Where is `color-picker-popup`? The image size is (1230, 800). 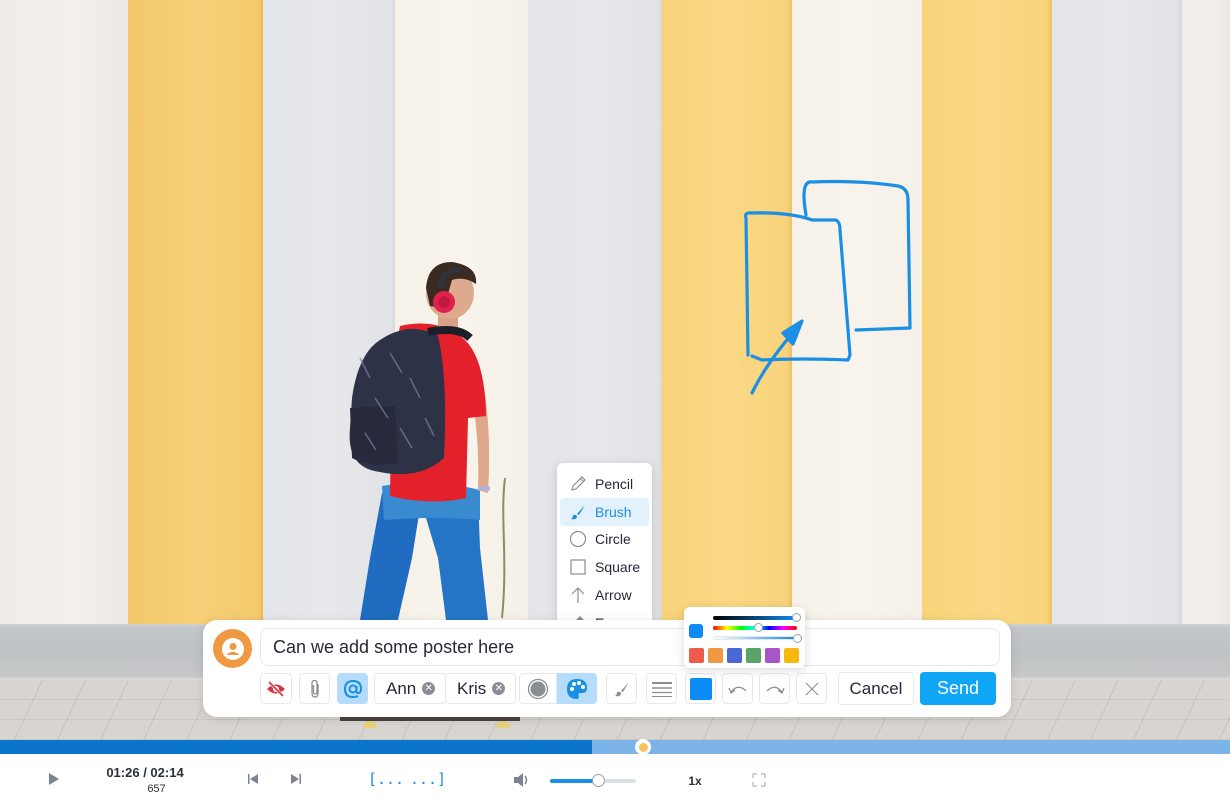
color-picker-popup is located at coordinates (744, 637).